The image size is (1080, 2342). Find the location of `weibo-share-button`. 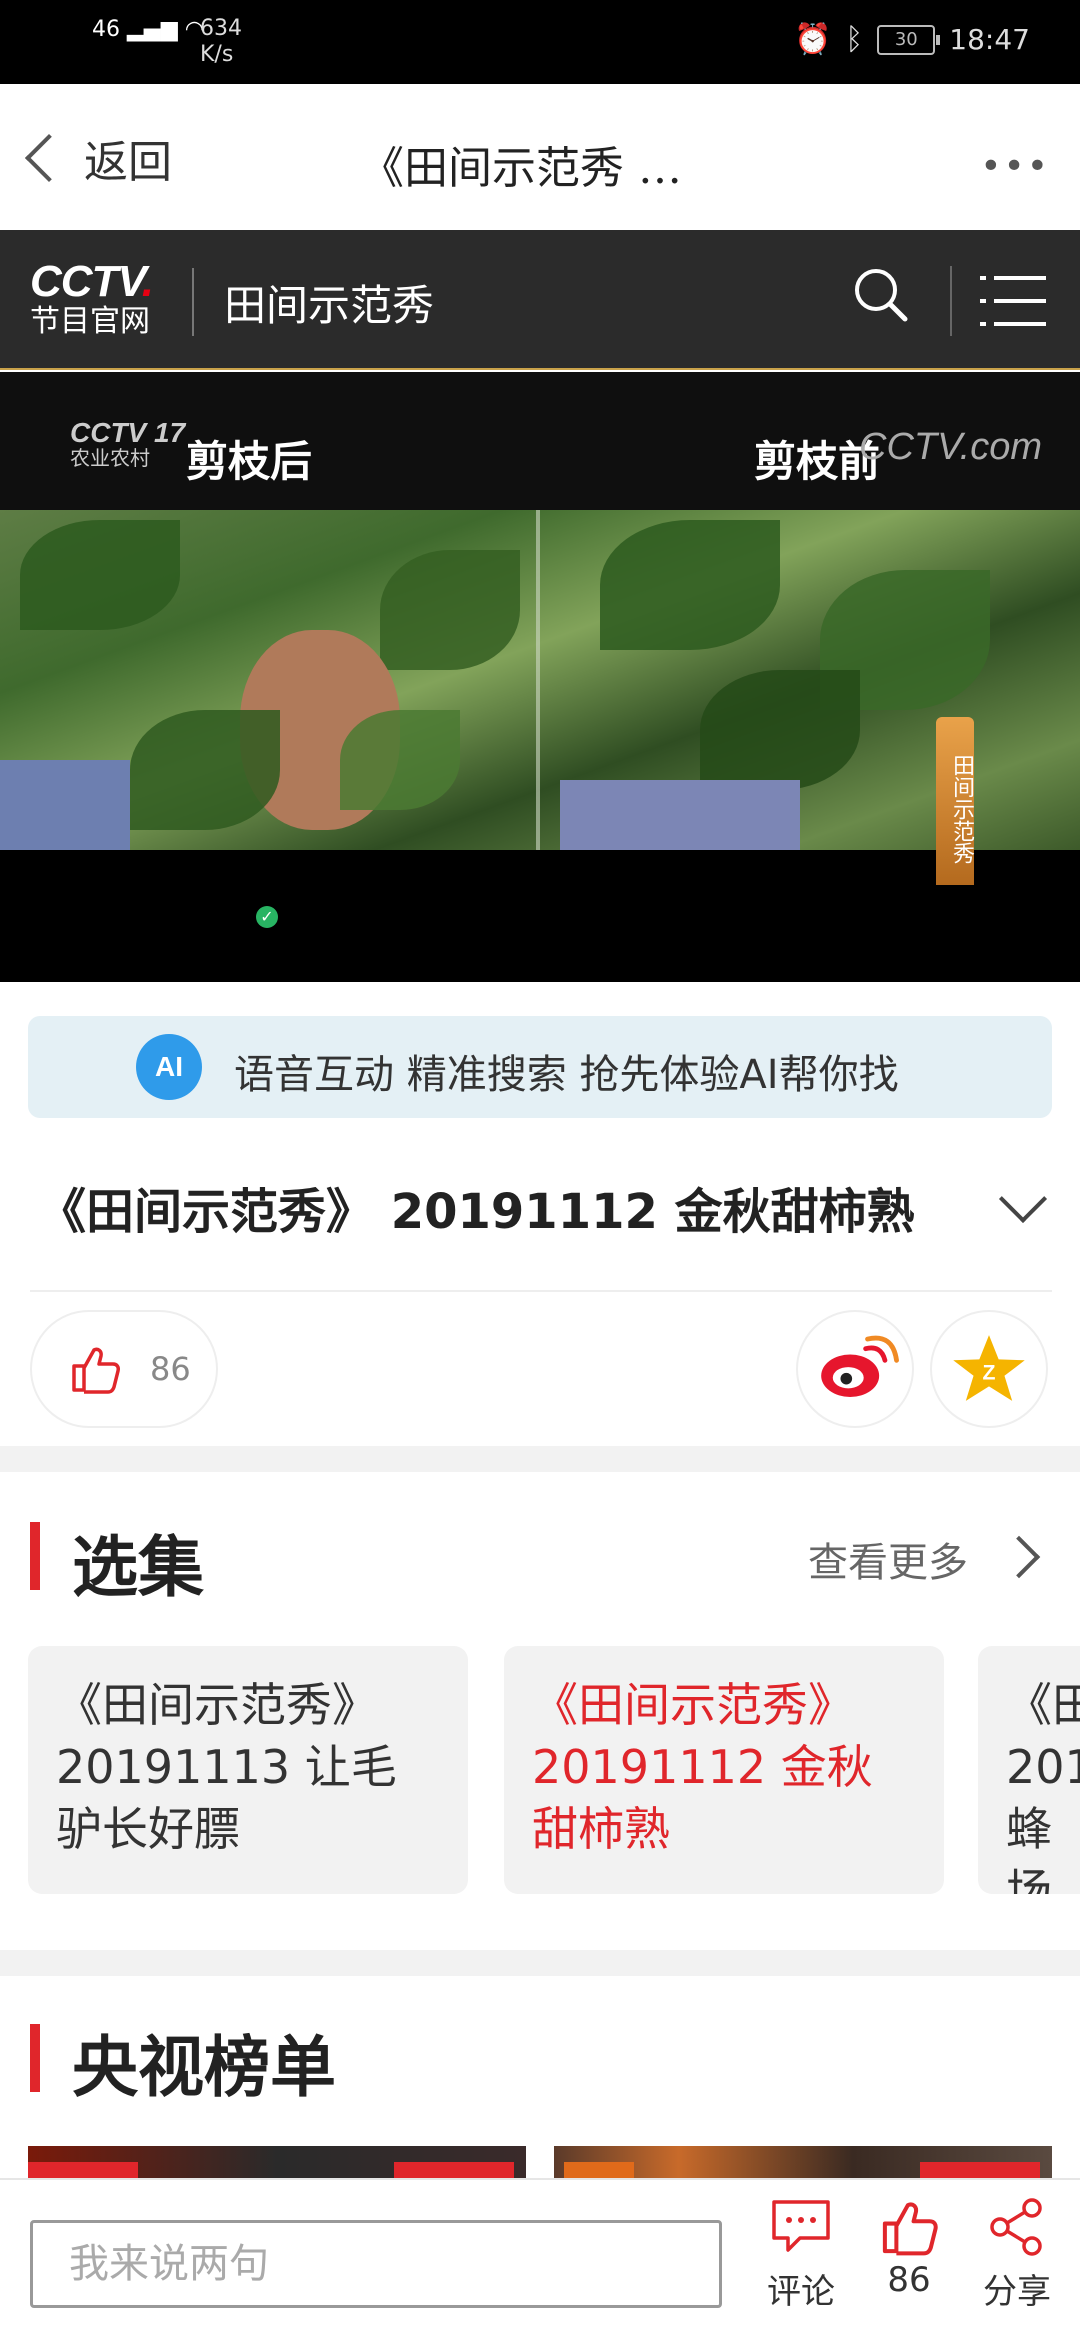

weibo-share-button is located at coordinates (855, 1369).